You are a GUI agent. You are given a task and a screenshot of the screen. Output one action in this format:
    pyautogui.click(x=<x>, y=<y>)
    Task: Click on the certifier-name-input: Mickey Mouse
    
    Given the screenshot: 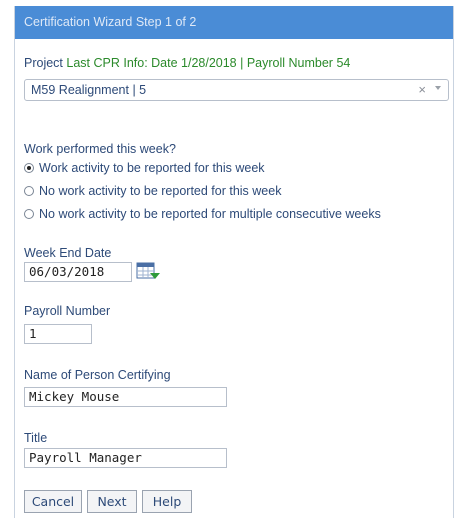 What is the action you would take?
    pyautogui.click(x=125, y=397)
    